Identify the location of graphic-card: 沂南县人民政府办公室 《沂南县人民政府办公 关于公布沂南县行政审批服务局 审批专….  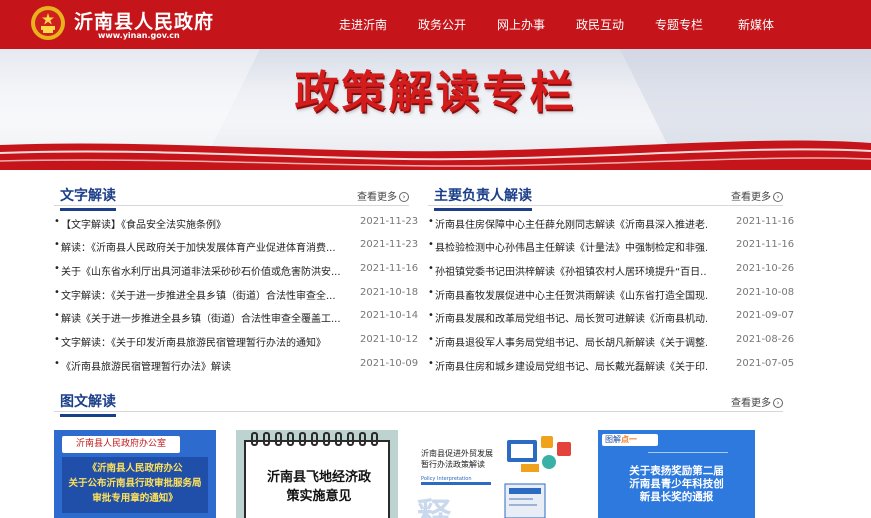
(135, 474).